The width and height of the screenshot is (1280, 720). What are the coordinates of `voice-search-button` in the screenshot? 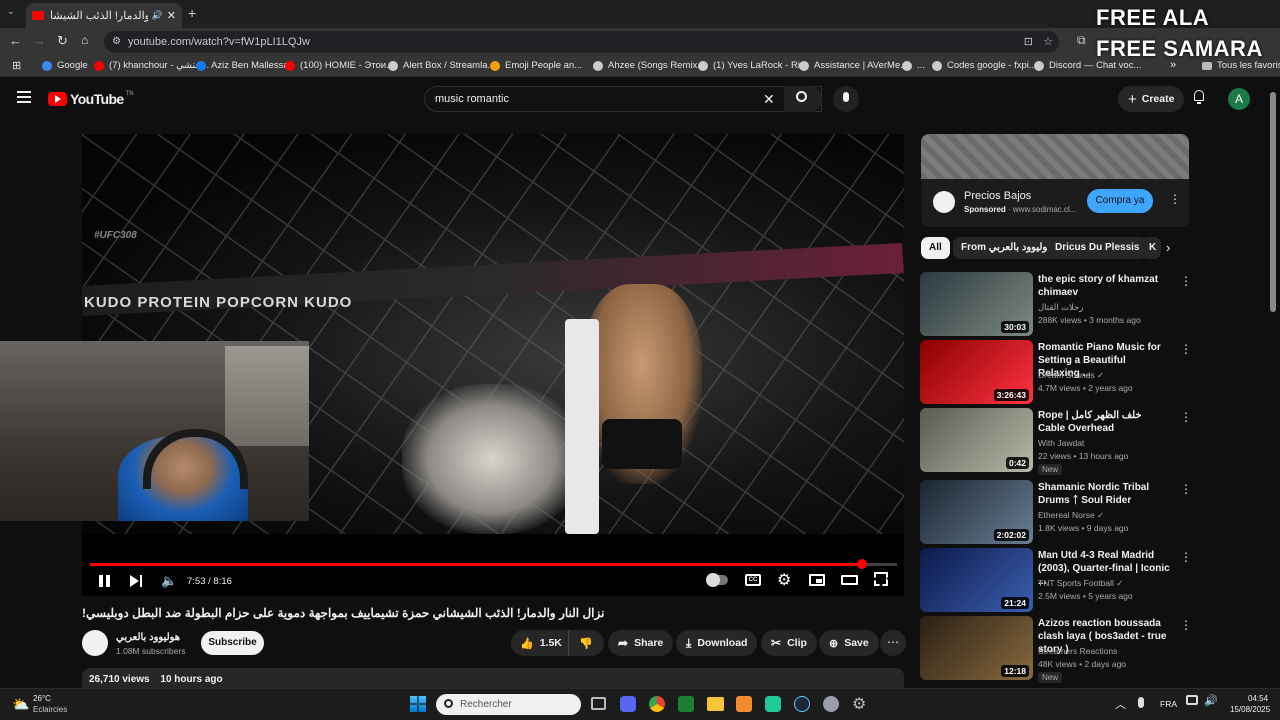 It's located at (846, 99).